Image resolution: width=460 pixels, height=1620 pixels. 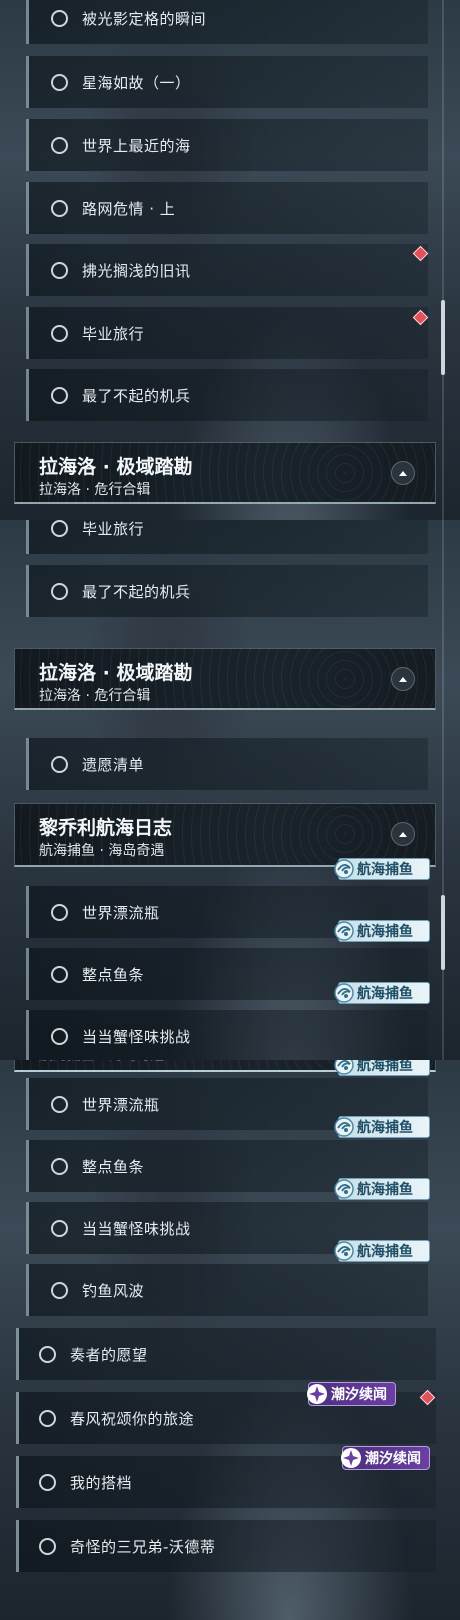 I want to click on quest-label: 星海如故（一）, so click(x=136, y=82).